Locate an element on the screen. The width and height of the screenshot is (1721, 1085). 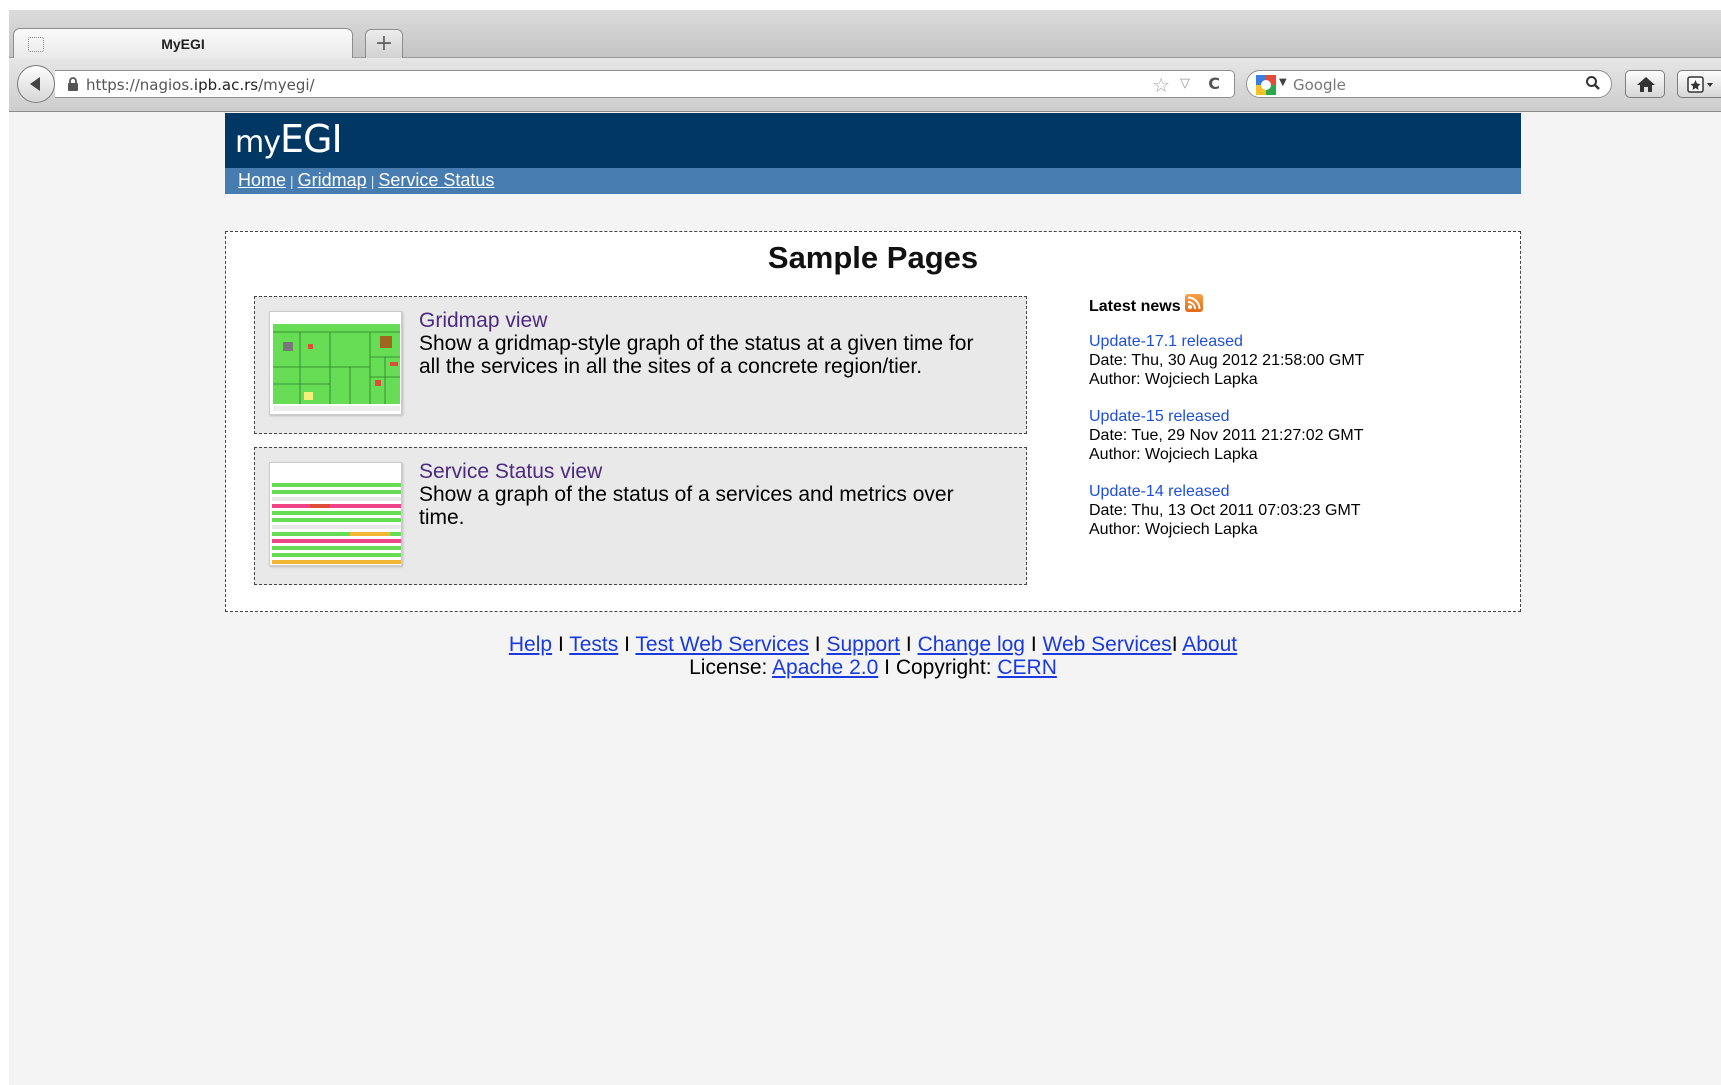
back-button is located at coordinates (36, 84).